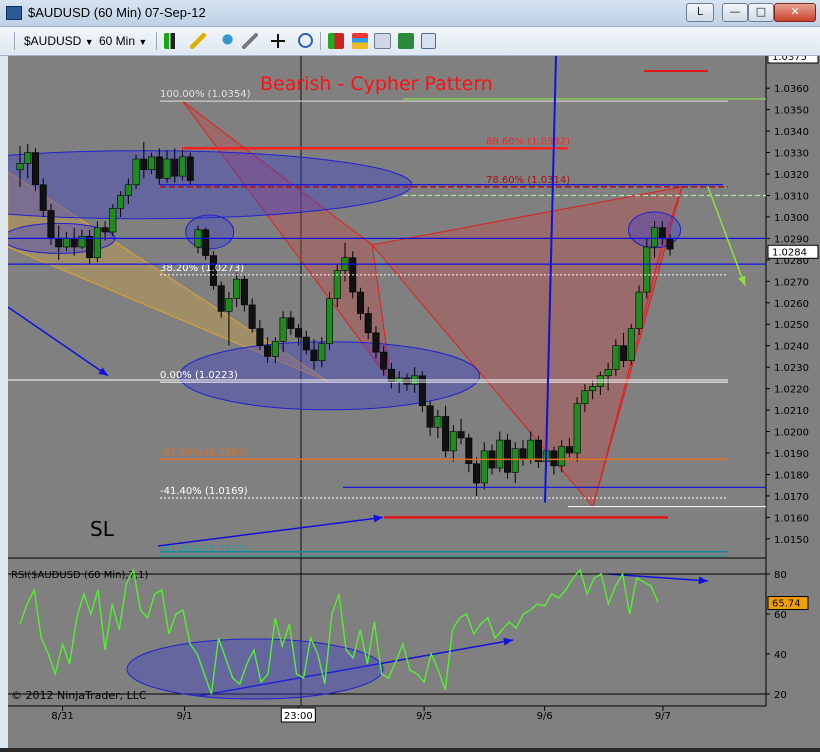 This screenshot has height=752, width=820. What do you see at coordinates (250, 41) in the screenshot?
I see `wand-icon` at bounding box center [250, 41].